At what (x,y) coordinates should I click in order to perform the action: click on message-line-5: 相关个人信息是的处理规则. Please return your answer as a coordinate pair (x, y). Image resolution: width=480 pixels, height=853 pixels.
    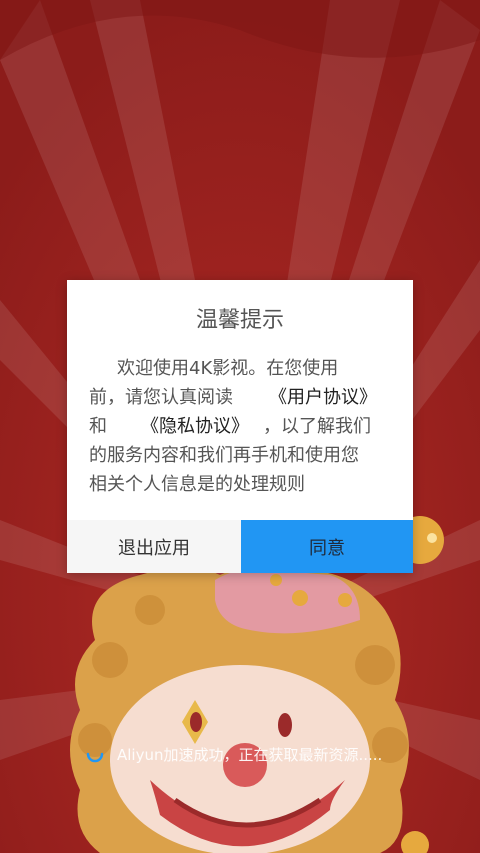
    Looking at the image, I should click on (242, 484).